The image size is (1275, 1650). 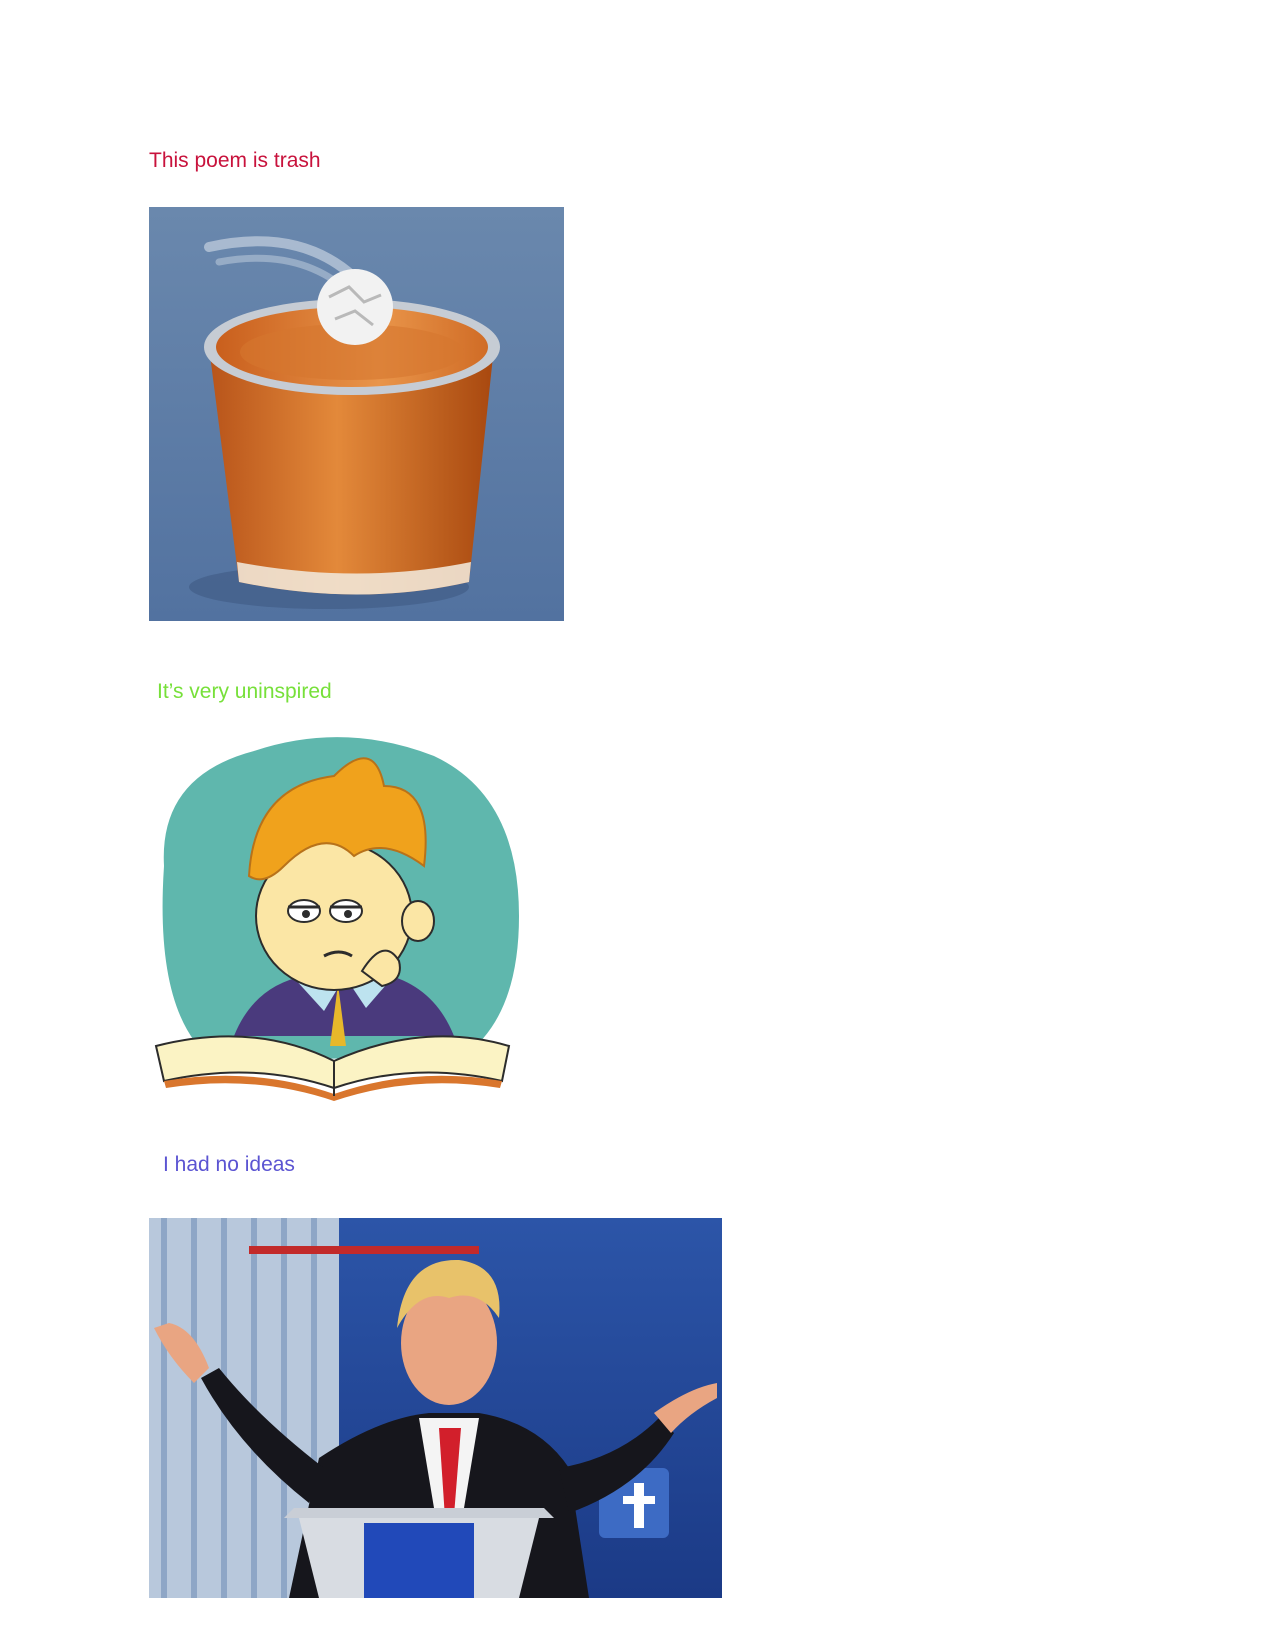 What do you see at coordinates (340, 921) in the screenshot?
I see `bored-reader-cartoon` at bounding box center [340, 921].